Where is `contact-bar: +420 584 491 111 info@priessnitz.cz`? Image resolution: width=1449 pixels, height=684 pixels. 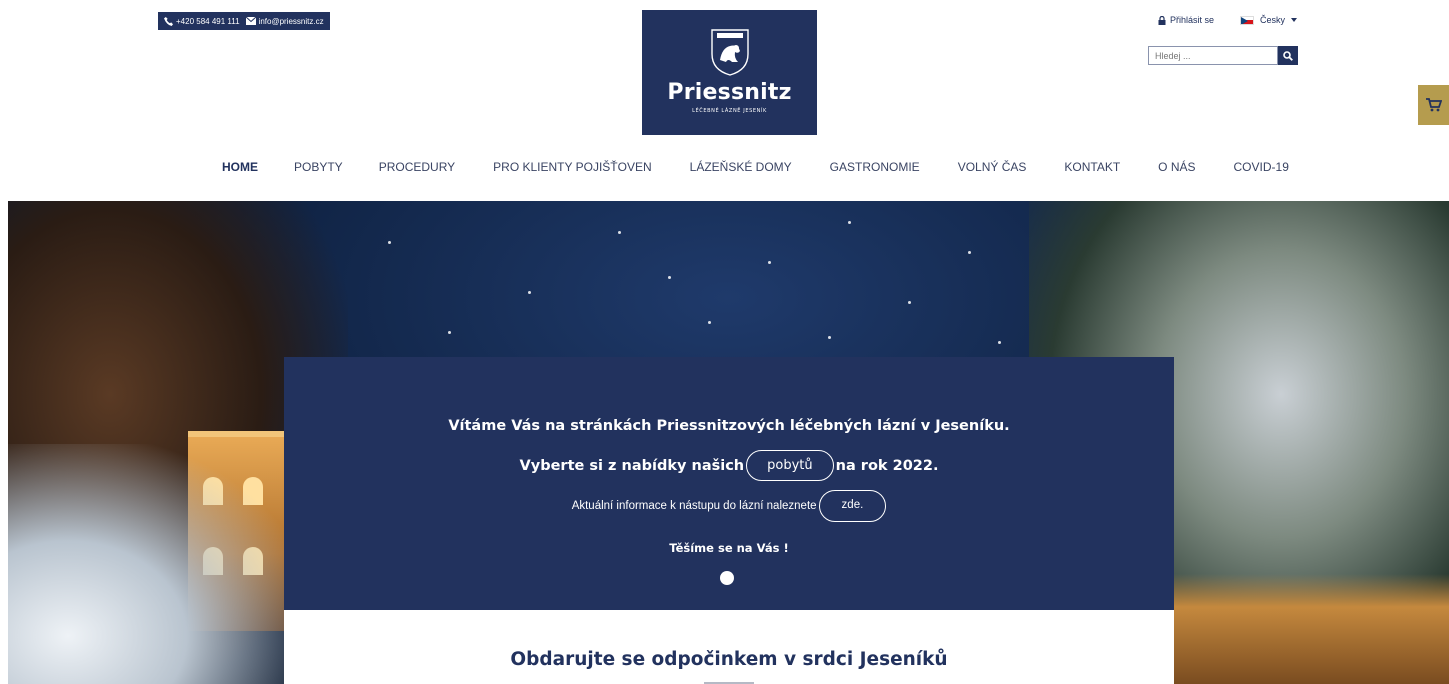
contact-bar: +420 584 491 111 info@priessnitz.cz is located at coordinates (244, 21).